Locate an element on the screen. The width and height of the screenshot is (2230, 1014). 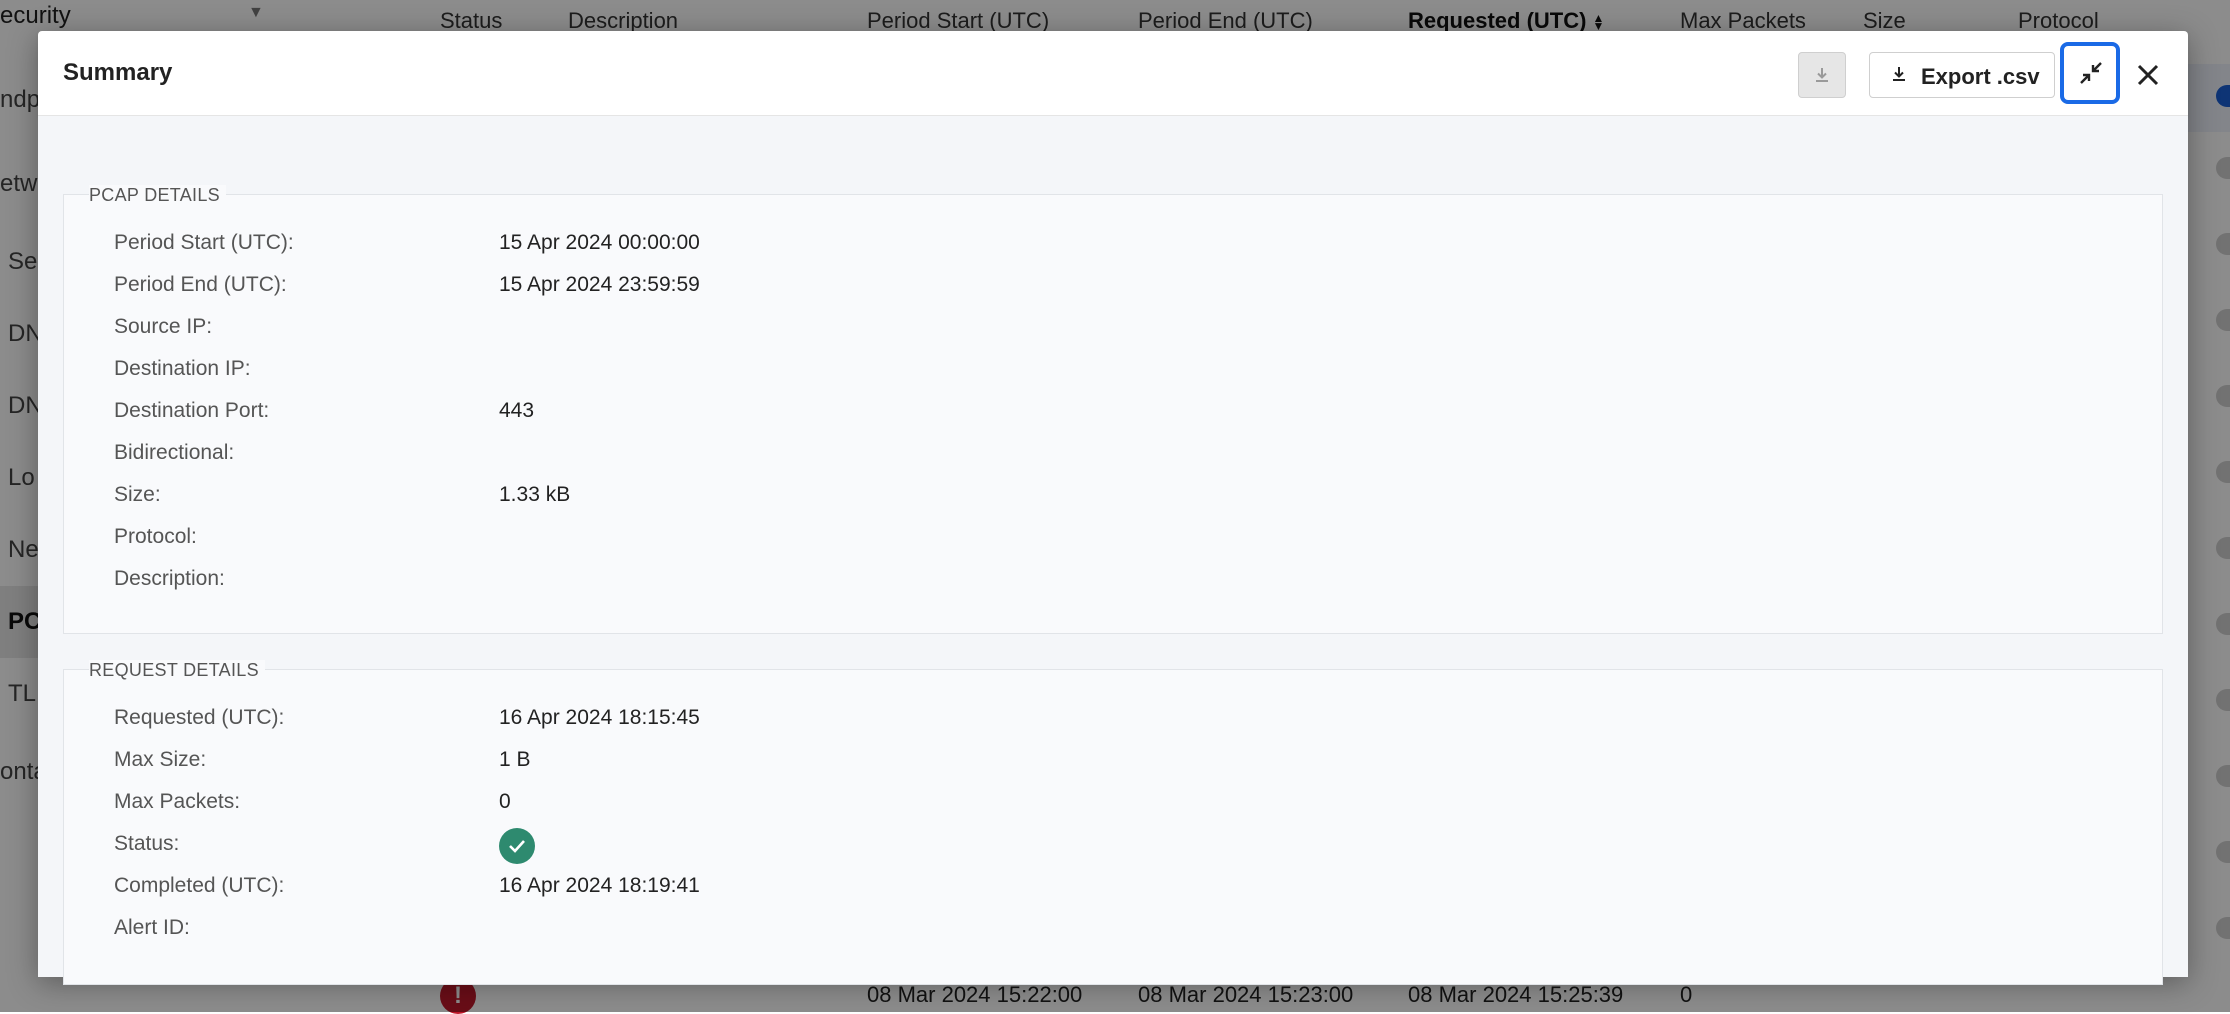
download-pcap-button is located at coordinates (1822, 75).